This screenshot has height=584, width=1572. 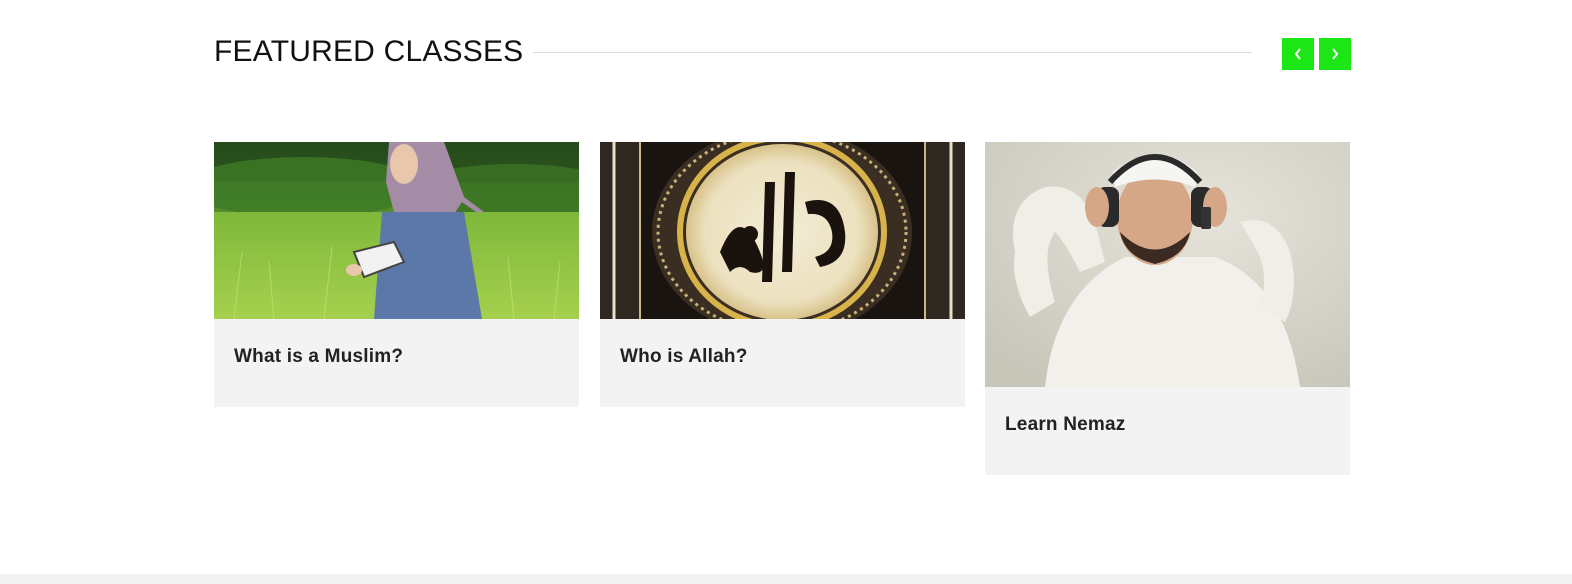 I want to click on class-card-who-is-allah: Who is Allah?, so click(x=782, y=274).